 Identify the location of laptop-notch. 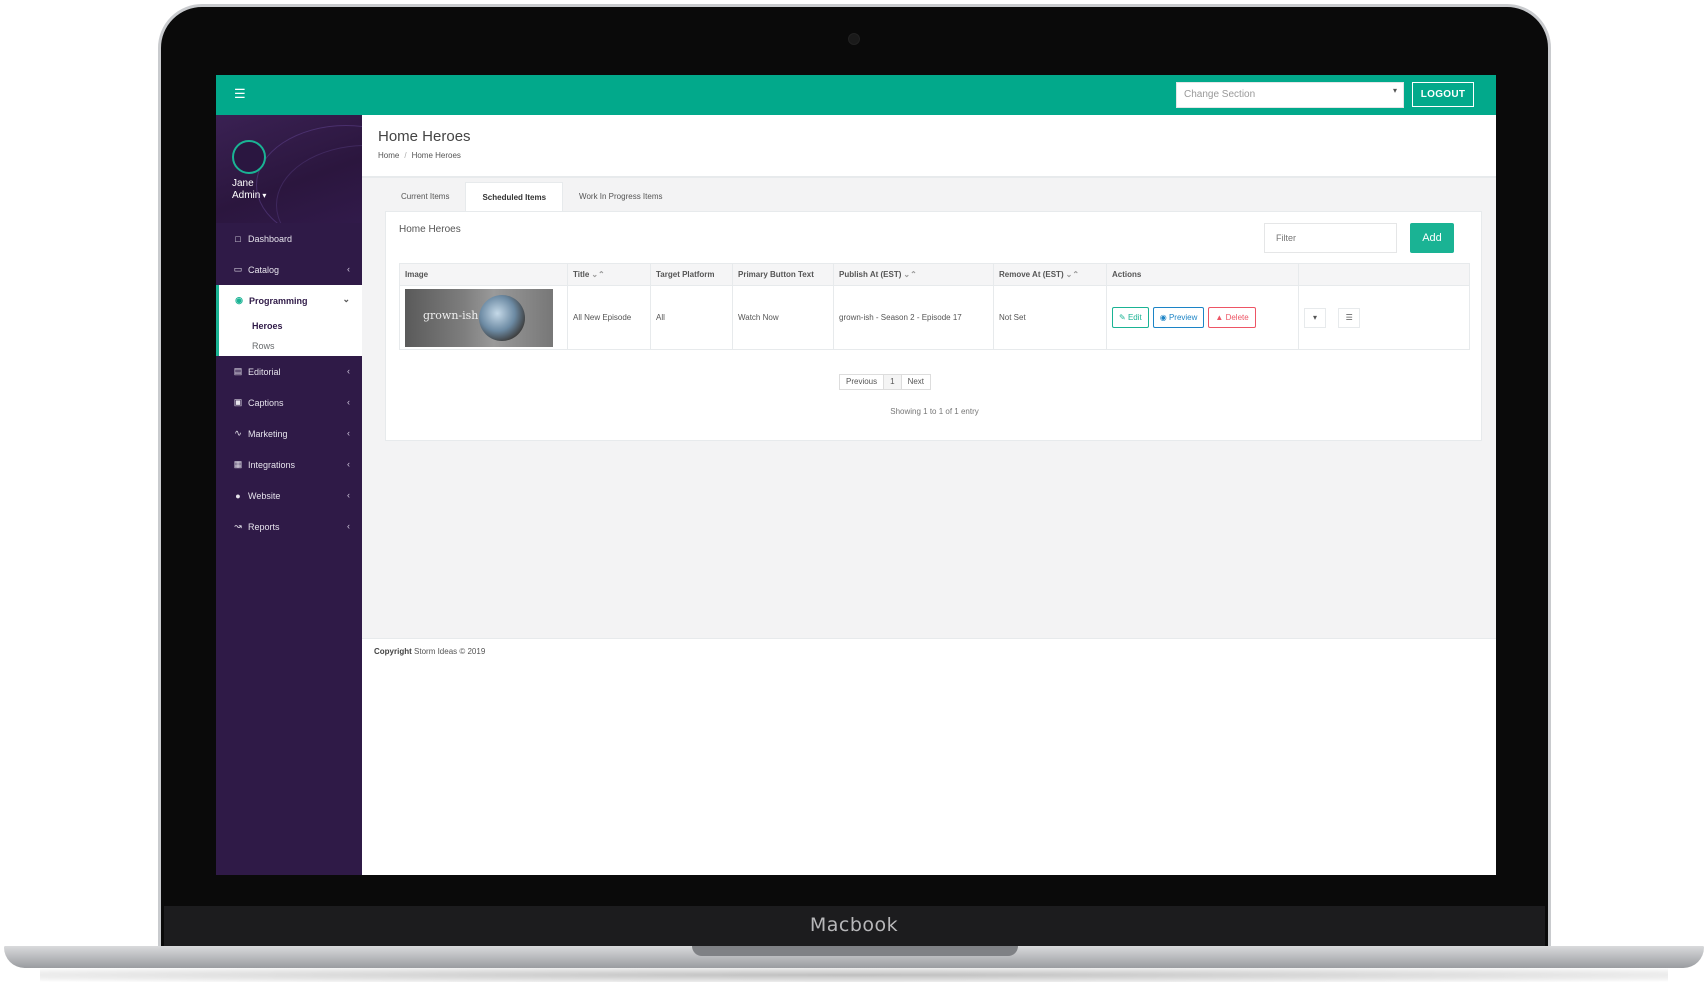
(855, 951).